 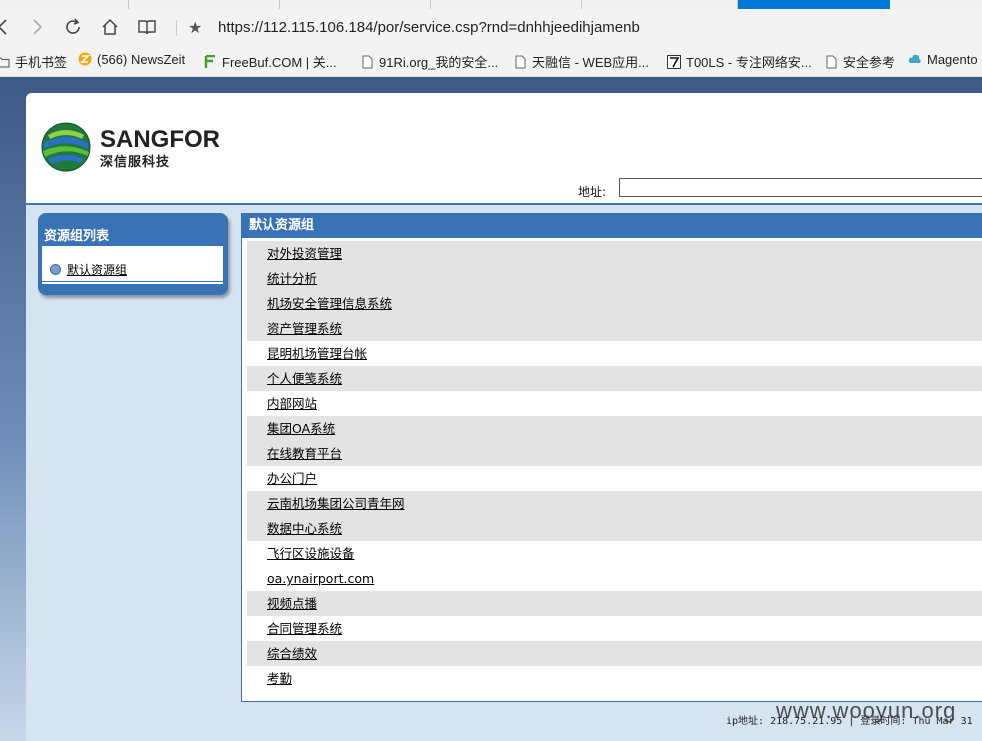 I want to click on resource-link: 云南机场集团公司青年网, so click(x=336, y=503).